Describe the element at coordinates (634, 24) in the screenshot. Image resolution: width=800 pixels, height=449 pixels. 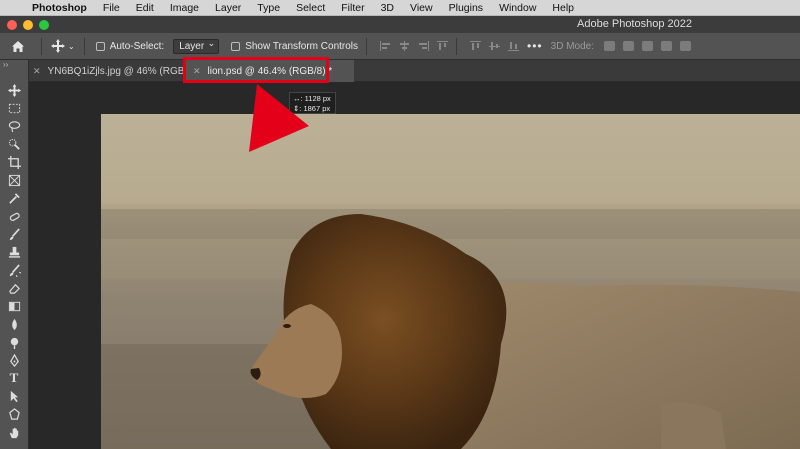
I see `window-title: Adobe Photoshop 2022` at that location.